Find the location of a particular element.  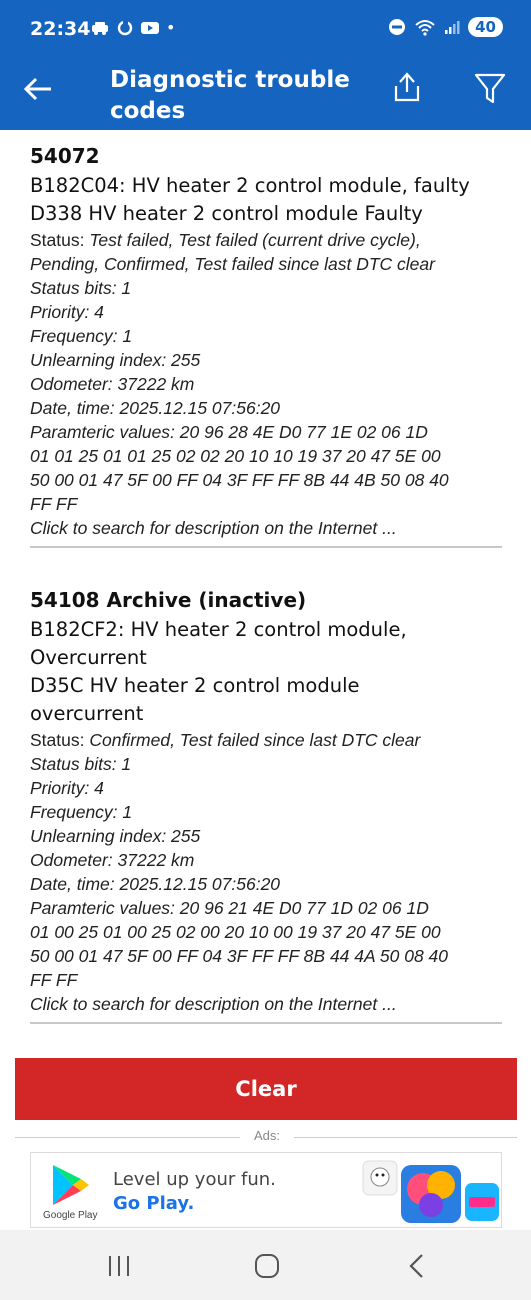

system-nav-bar is located at coordinates (265, 1265).